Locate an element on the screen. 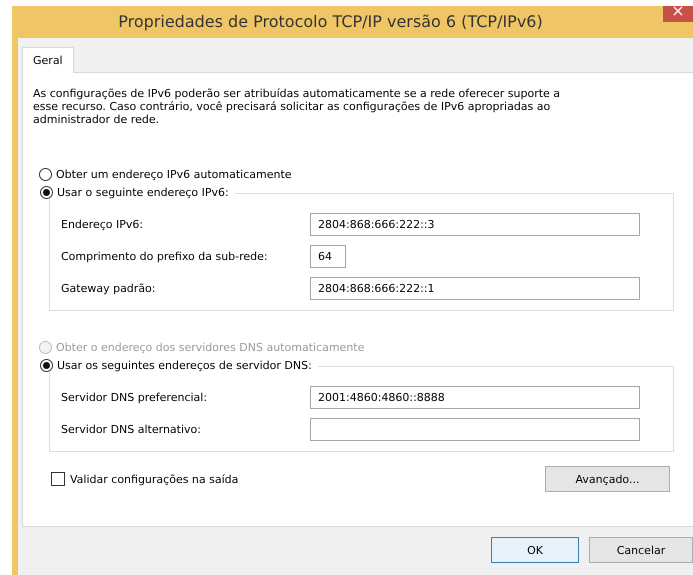 This screenshot has width=693, height=575. radio-label: Usar os seguintes endereços de servidor DNS: is located at coordinates (184, 365).